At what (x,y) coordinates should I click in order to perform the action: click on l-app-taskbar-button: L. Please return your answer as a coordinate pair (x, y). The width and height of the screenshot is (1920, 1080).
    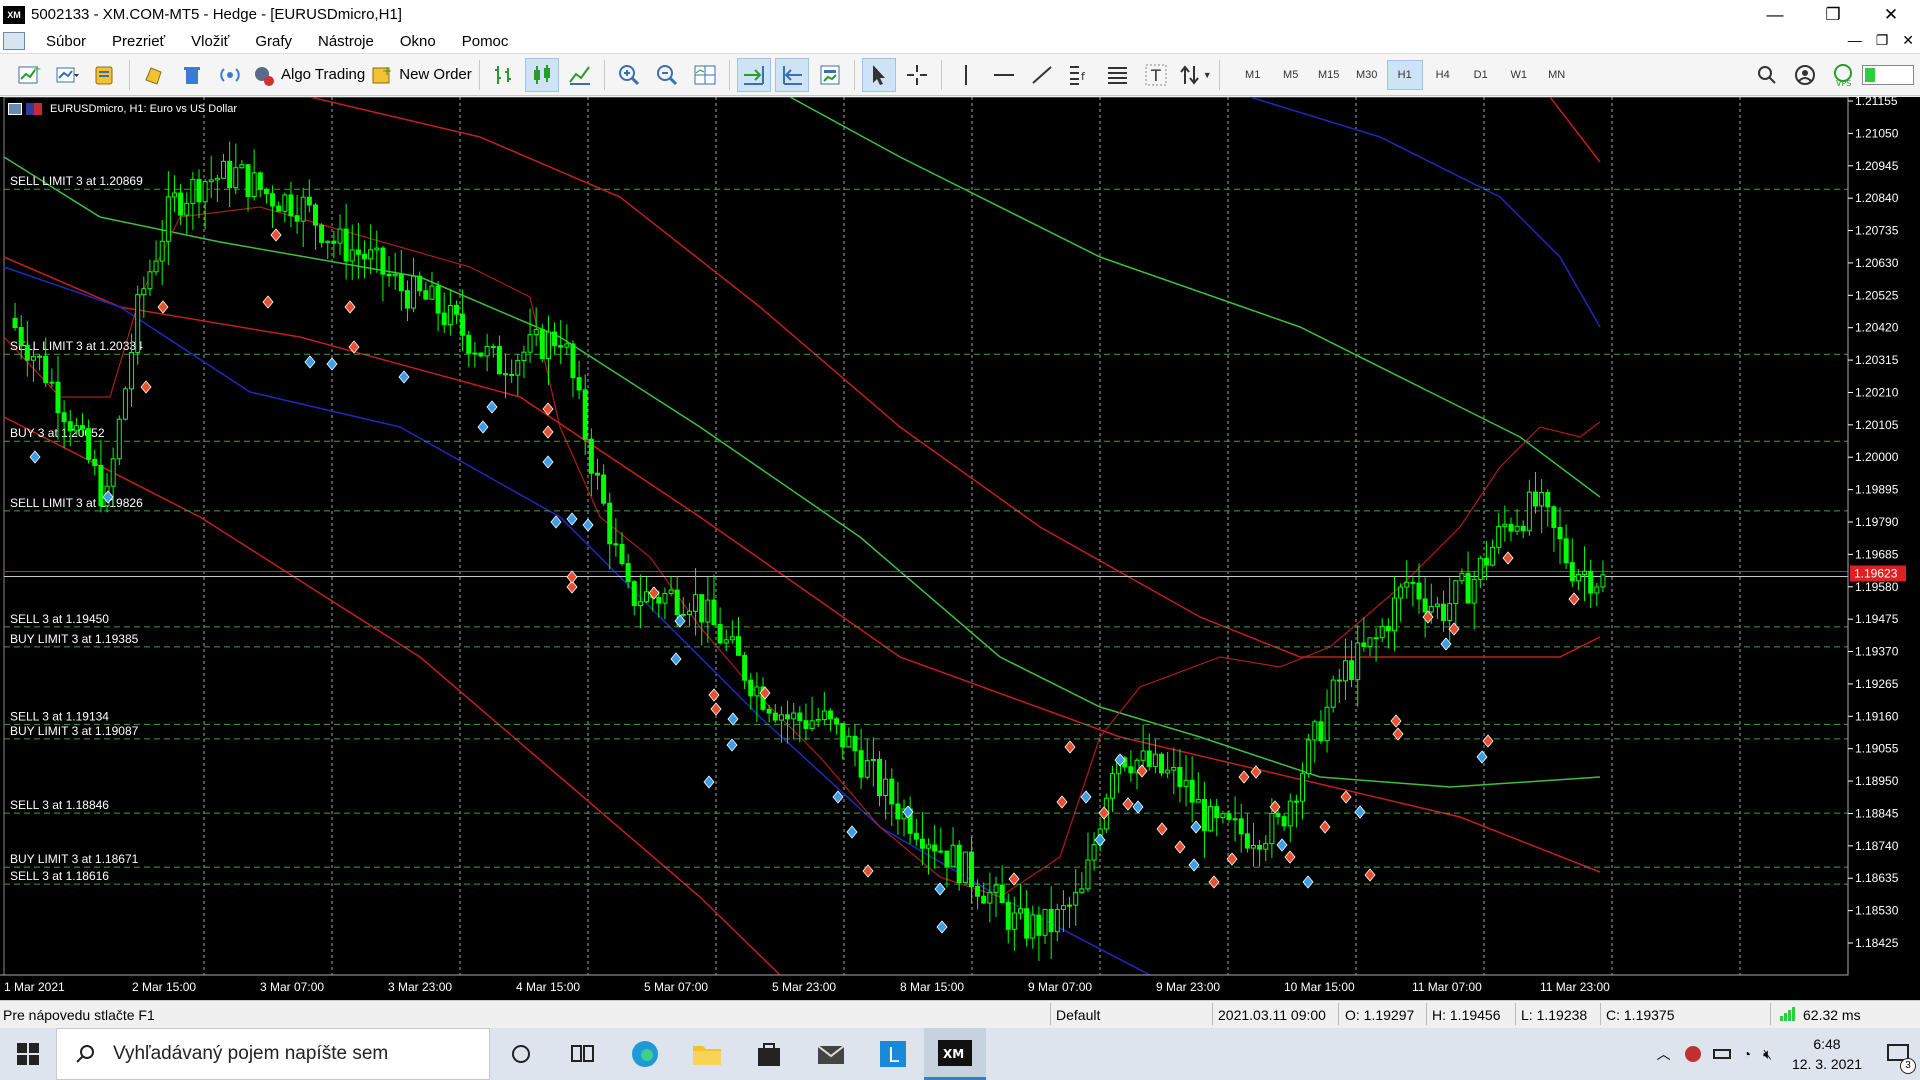
    Looking at the image, I should click on (893, 1054).